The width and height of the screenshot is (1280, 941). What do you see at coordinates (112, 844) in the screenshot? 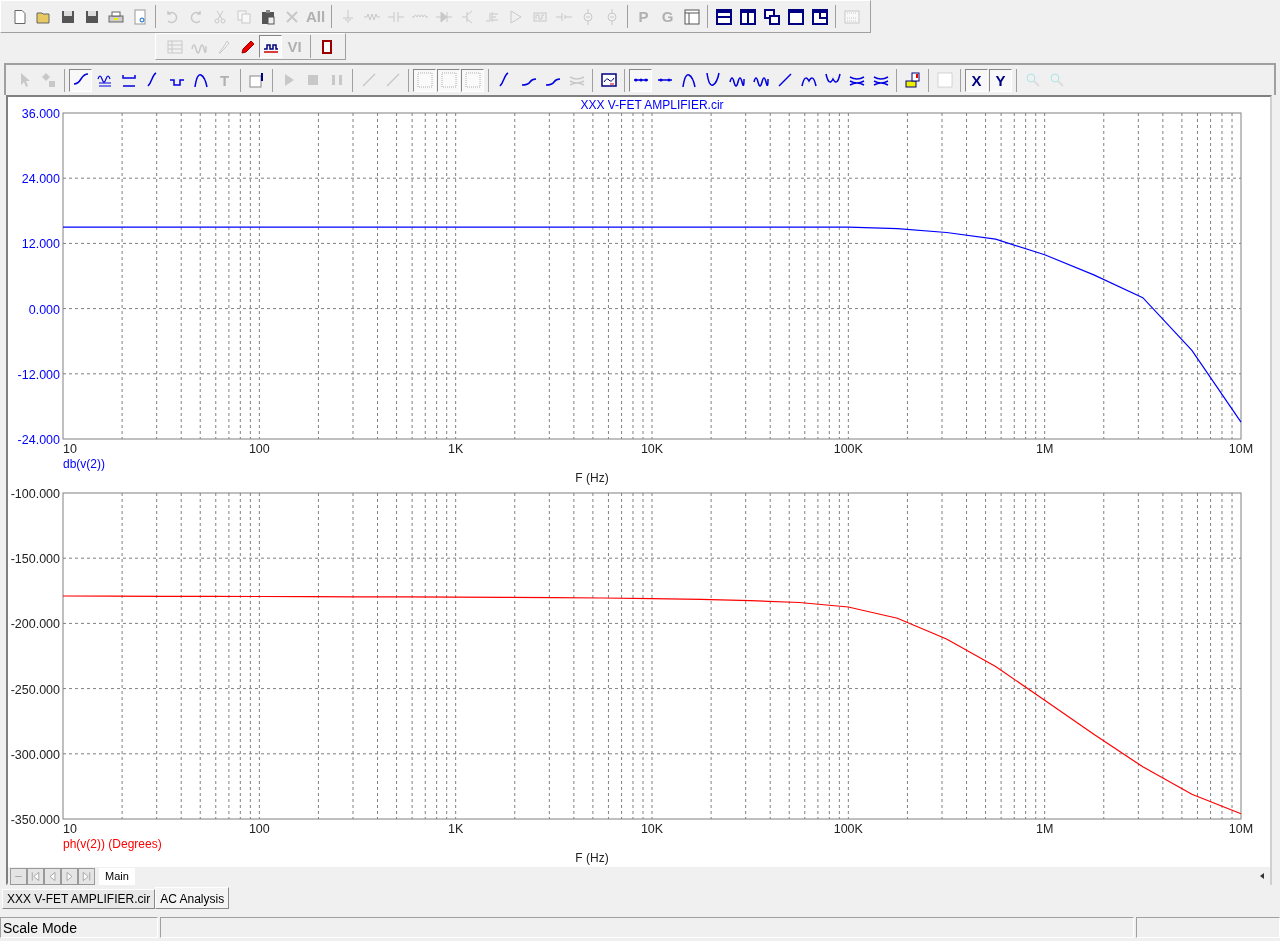
I see `trace-label: ph(v(2)) (Degrees)` at bounding box center [112, 844].